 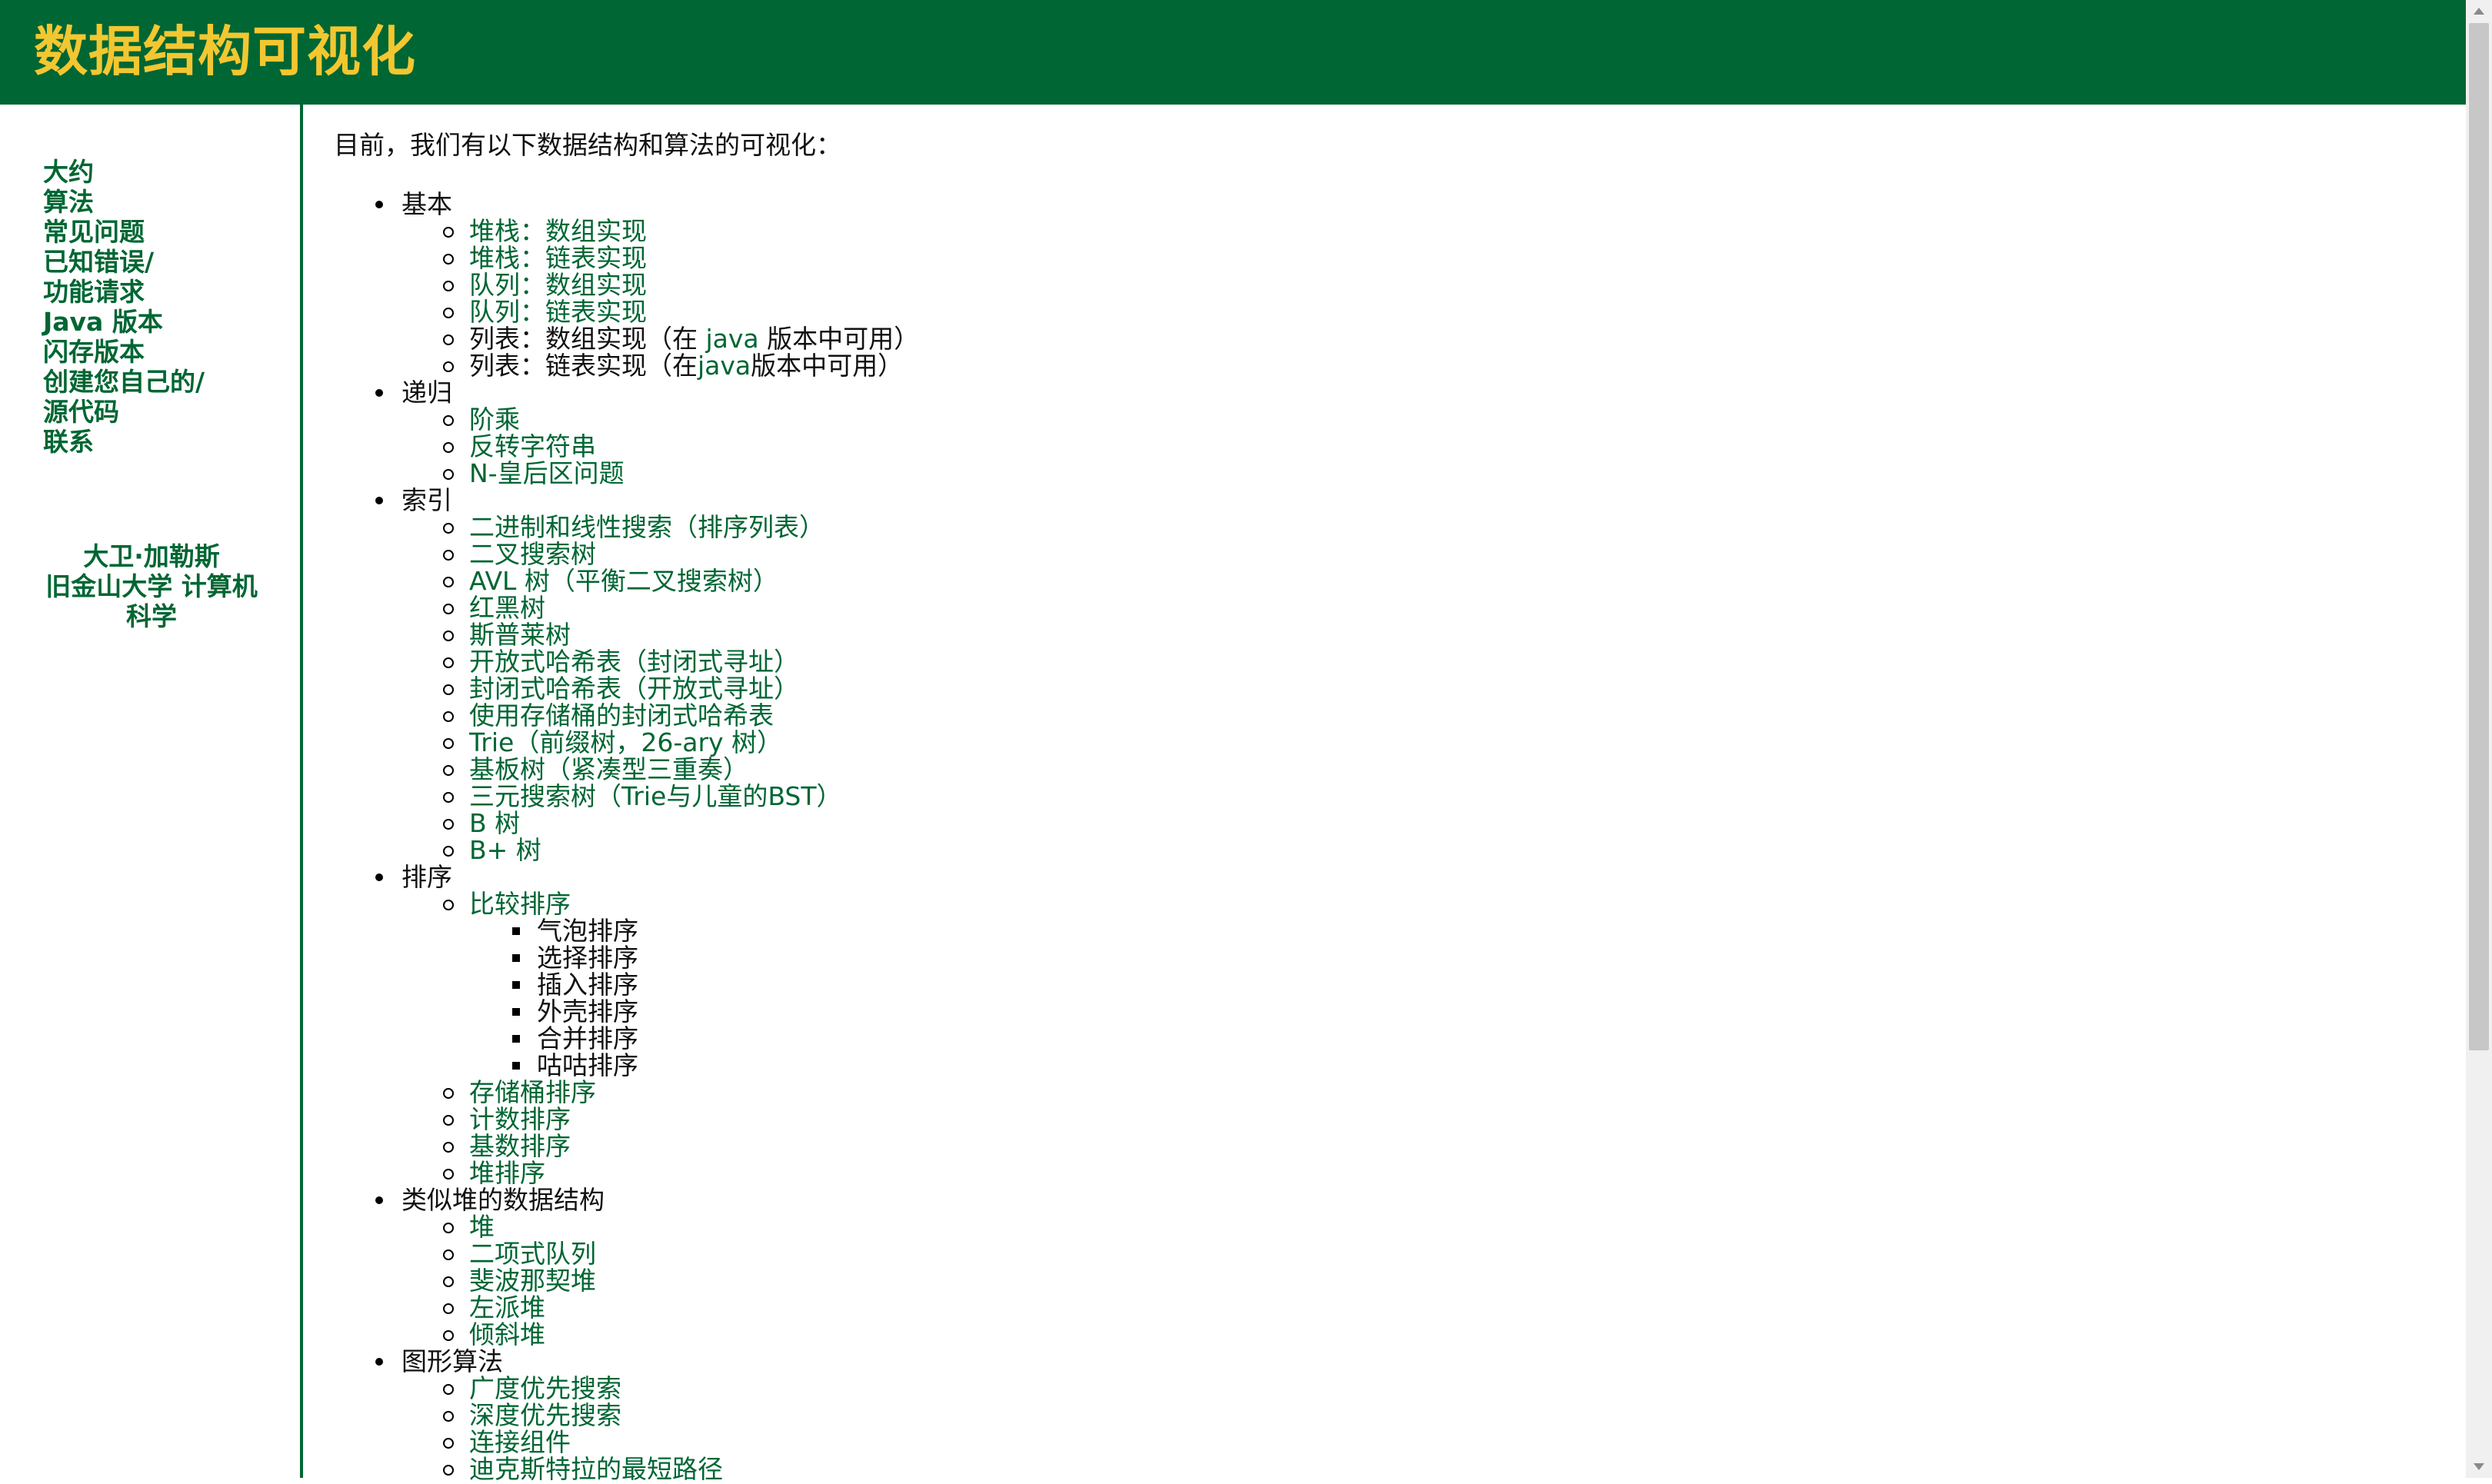 I want to click on vertical-scrollbar, so click(x=2479, y=739).